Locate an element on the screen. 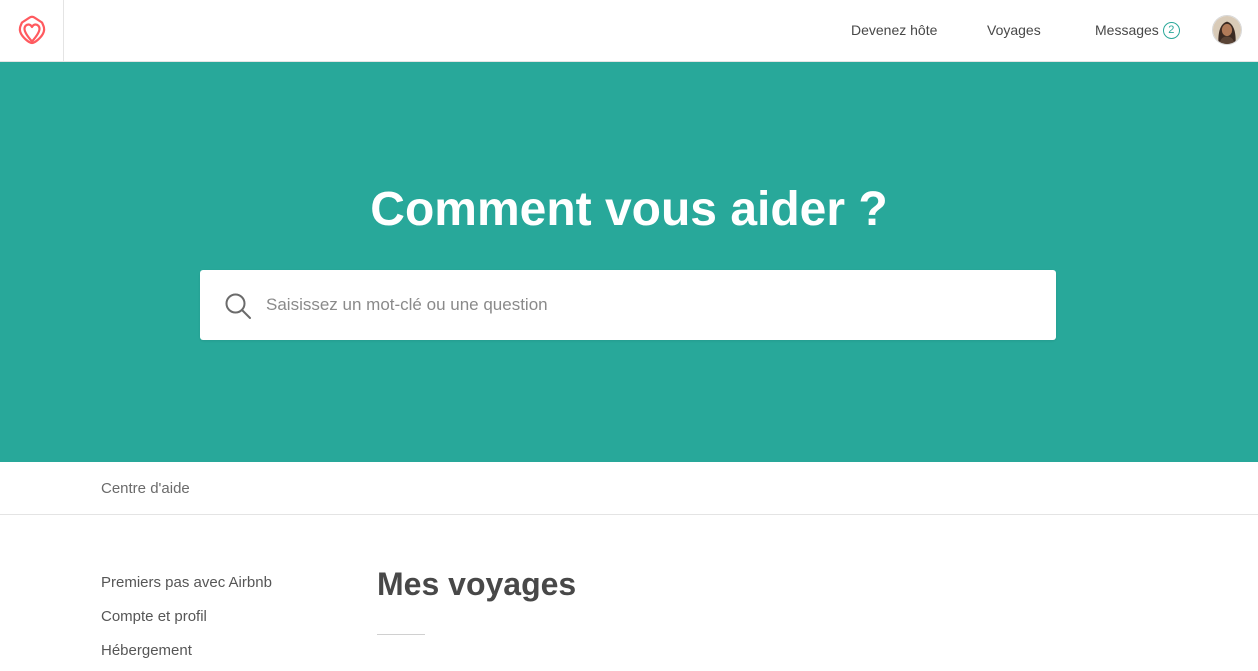 The height and width of the screenshot is (671, 1258). user-avatar is located at coordinates (1227, 30).